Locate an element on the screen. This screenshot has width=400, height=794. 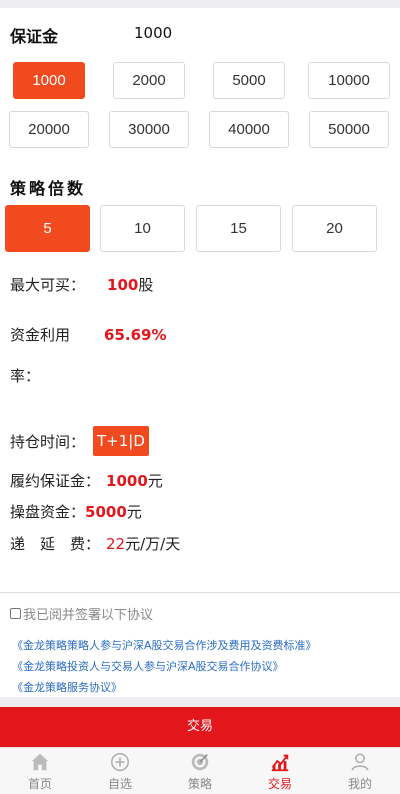
fund-unit: 元 is located at coordinates (134, 512).